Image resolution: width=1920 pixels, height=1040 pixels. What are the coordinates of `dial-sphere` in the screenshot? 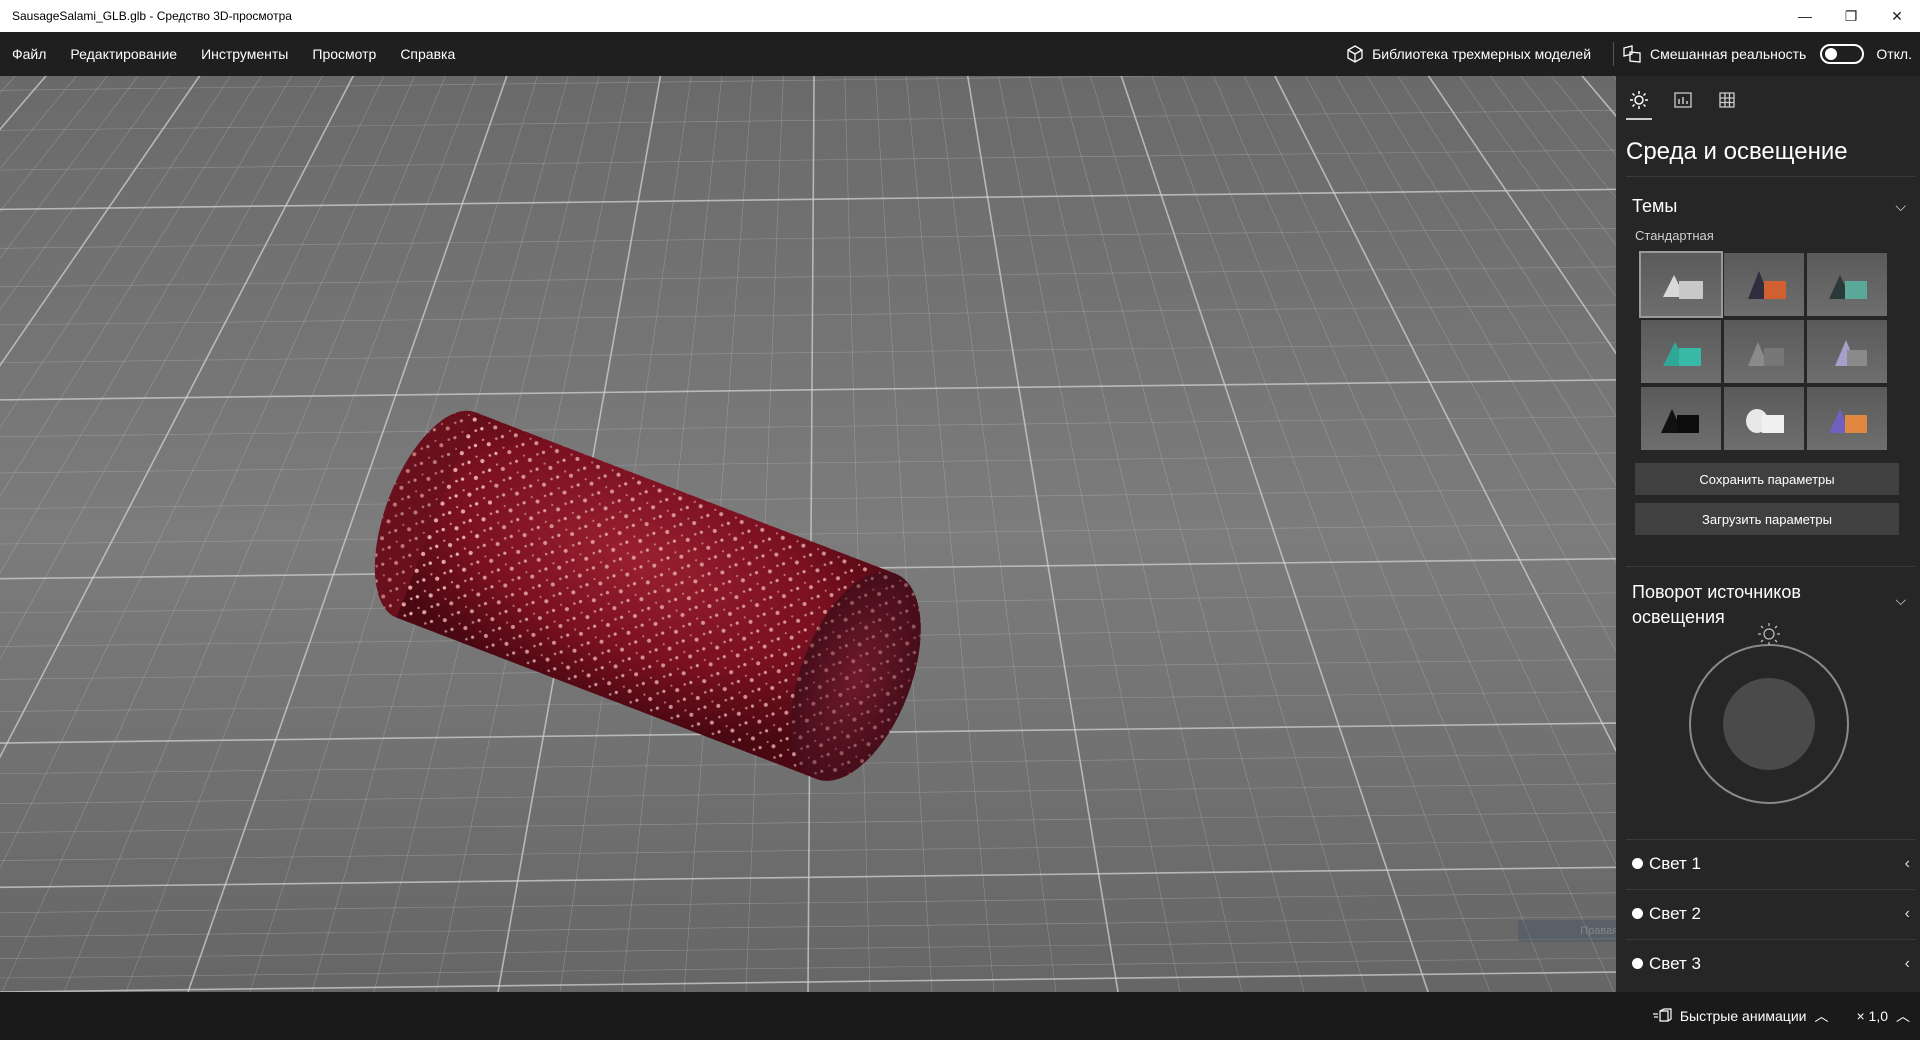 It's located at (1769, 724).